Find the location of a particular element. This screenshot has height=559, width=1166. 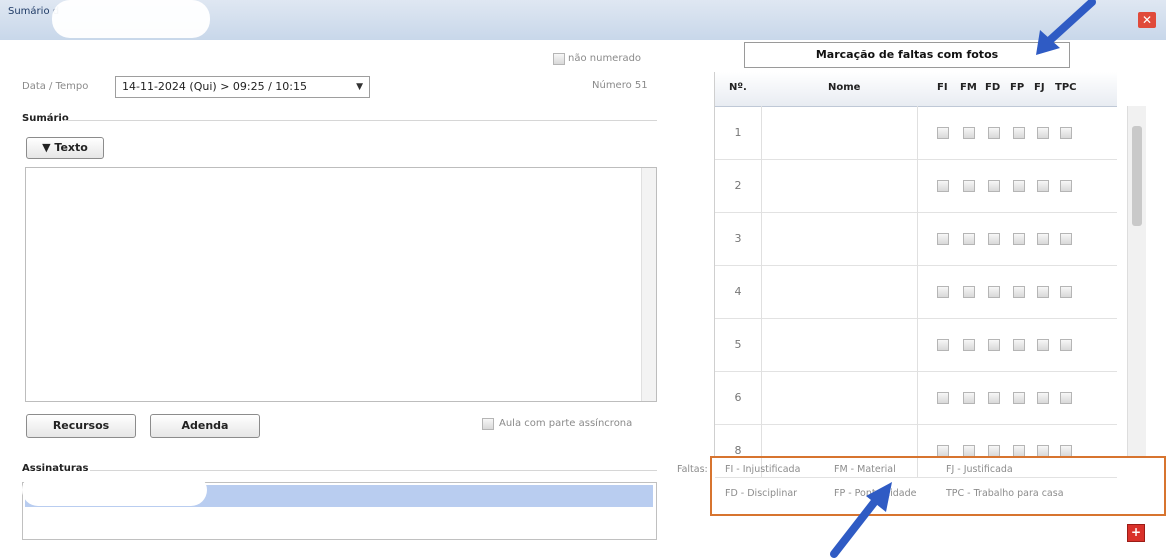

col-fi: FI is located at coordinates (942, 87).